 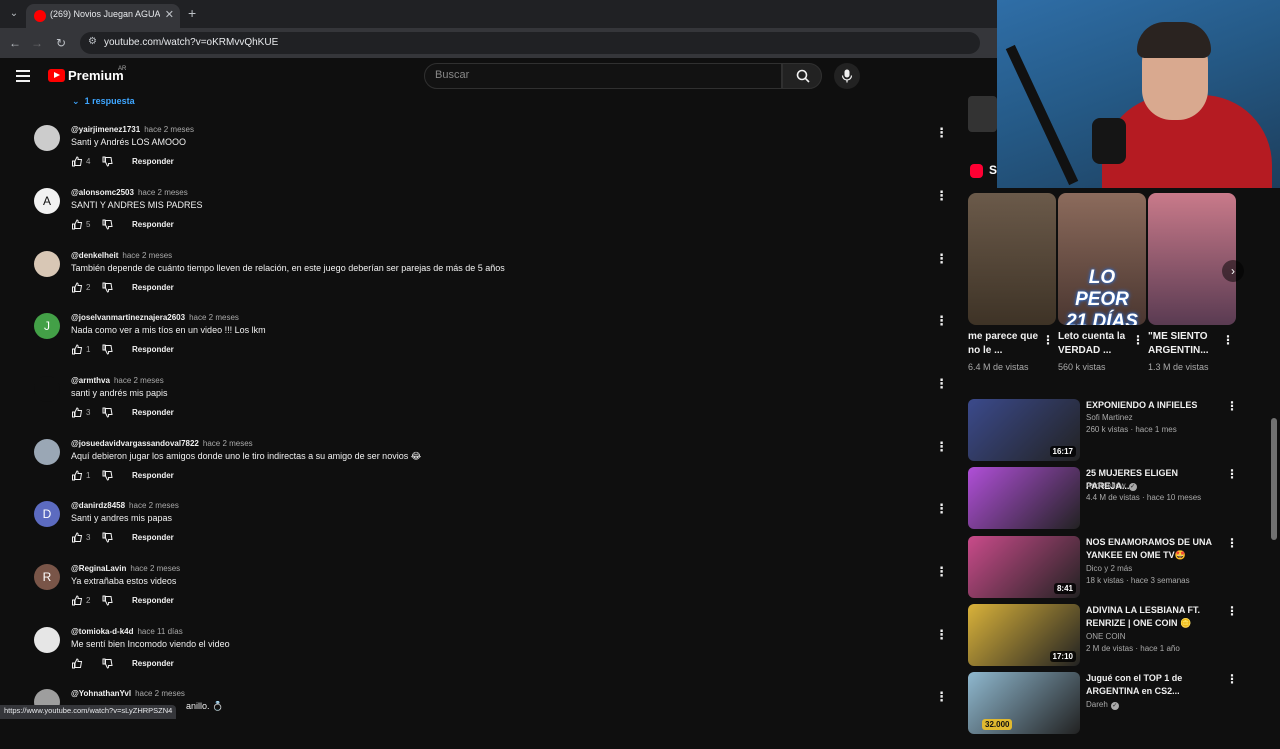 What do you see at coordinates (1233, 271) in the screenshot?
I see `next-arrow-icon: ›` at bounding box center [1233, 271].